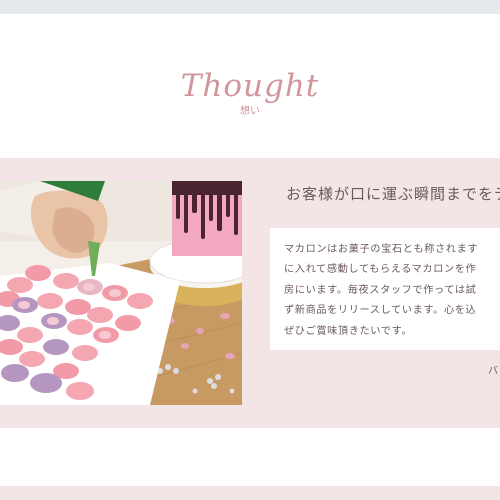 This screenshot has width=500, height=500. I want to click on browser-top-bar, so click(250, 7).